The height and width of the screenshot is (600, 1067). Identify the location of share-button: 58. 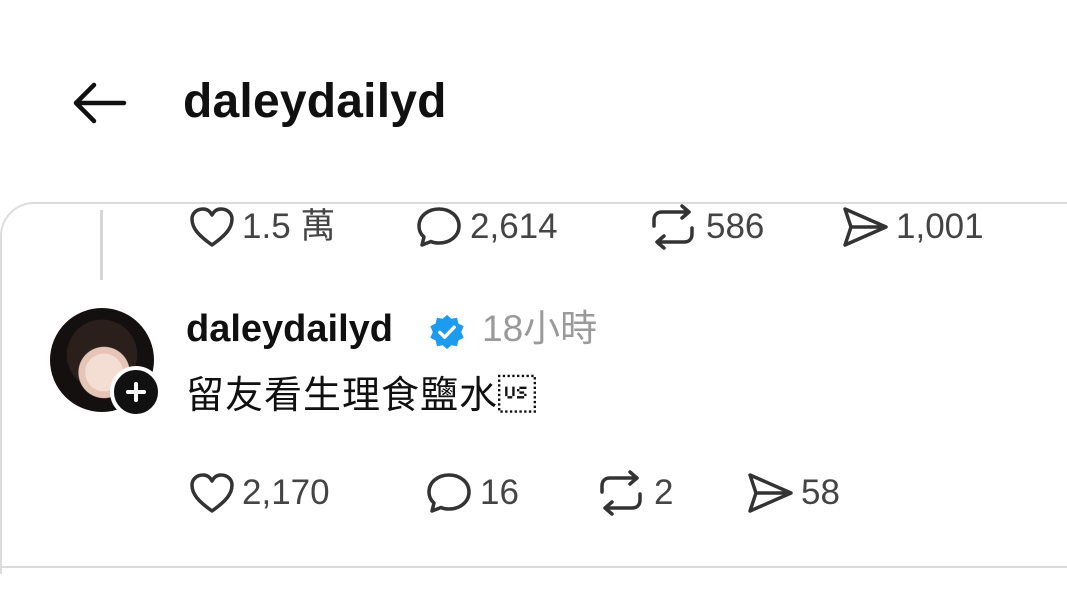
(792, 493).